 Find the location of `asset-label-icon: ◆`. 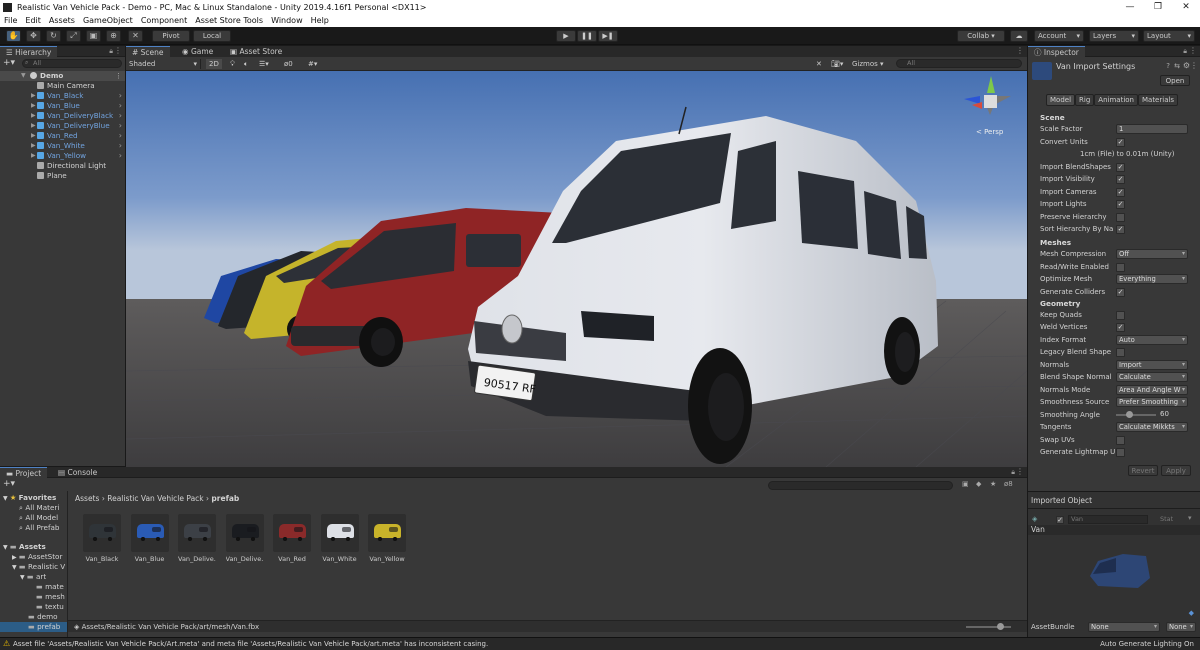

asset-label-icon: ◆ is located at coordinates (1191, 613).